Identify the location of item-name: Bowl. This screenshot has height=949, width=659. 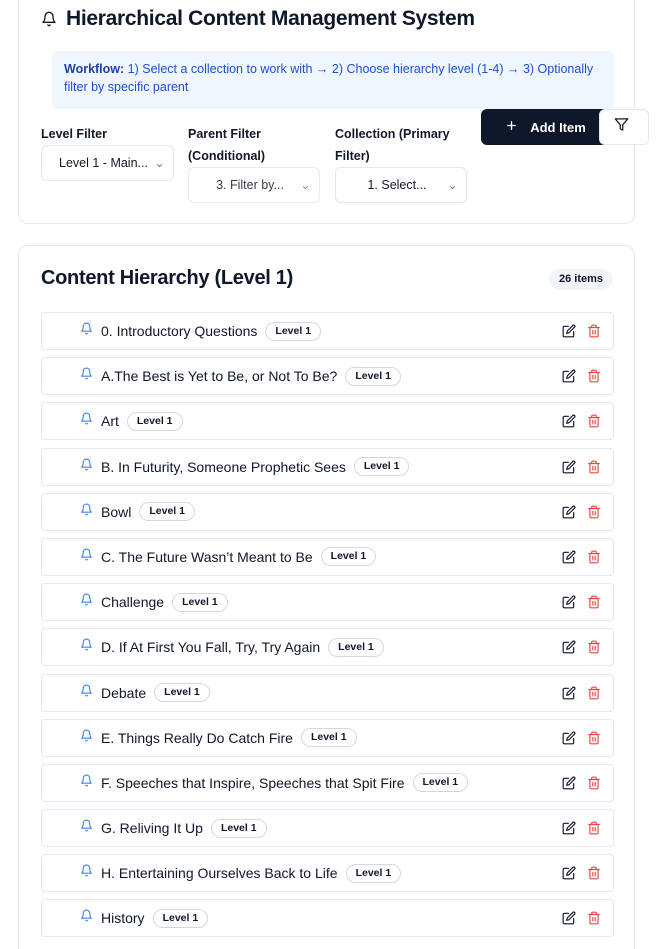
(116, 511).